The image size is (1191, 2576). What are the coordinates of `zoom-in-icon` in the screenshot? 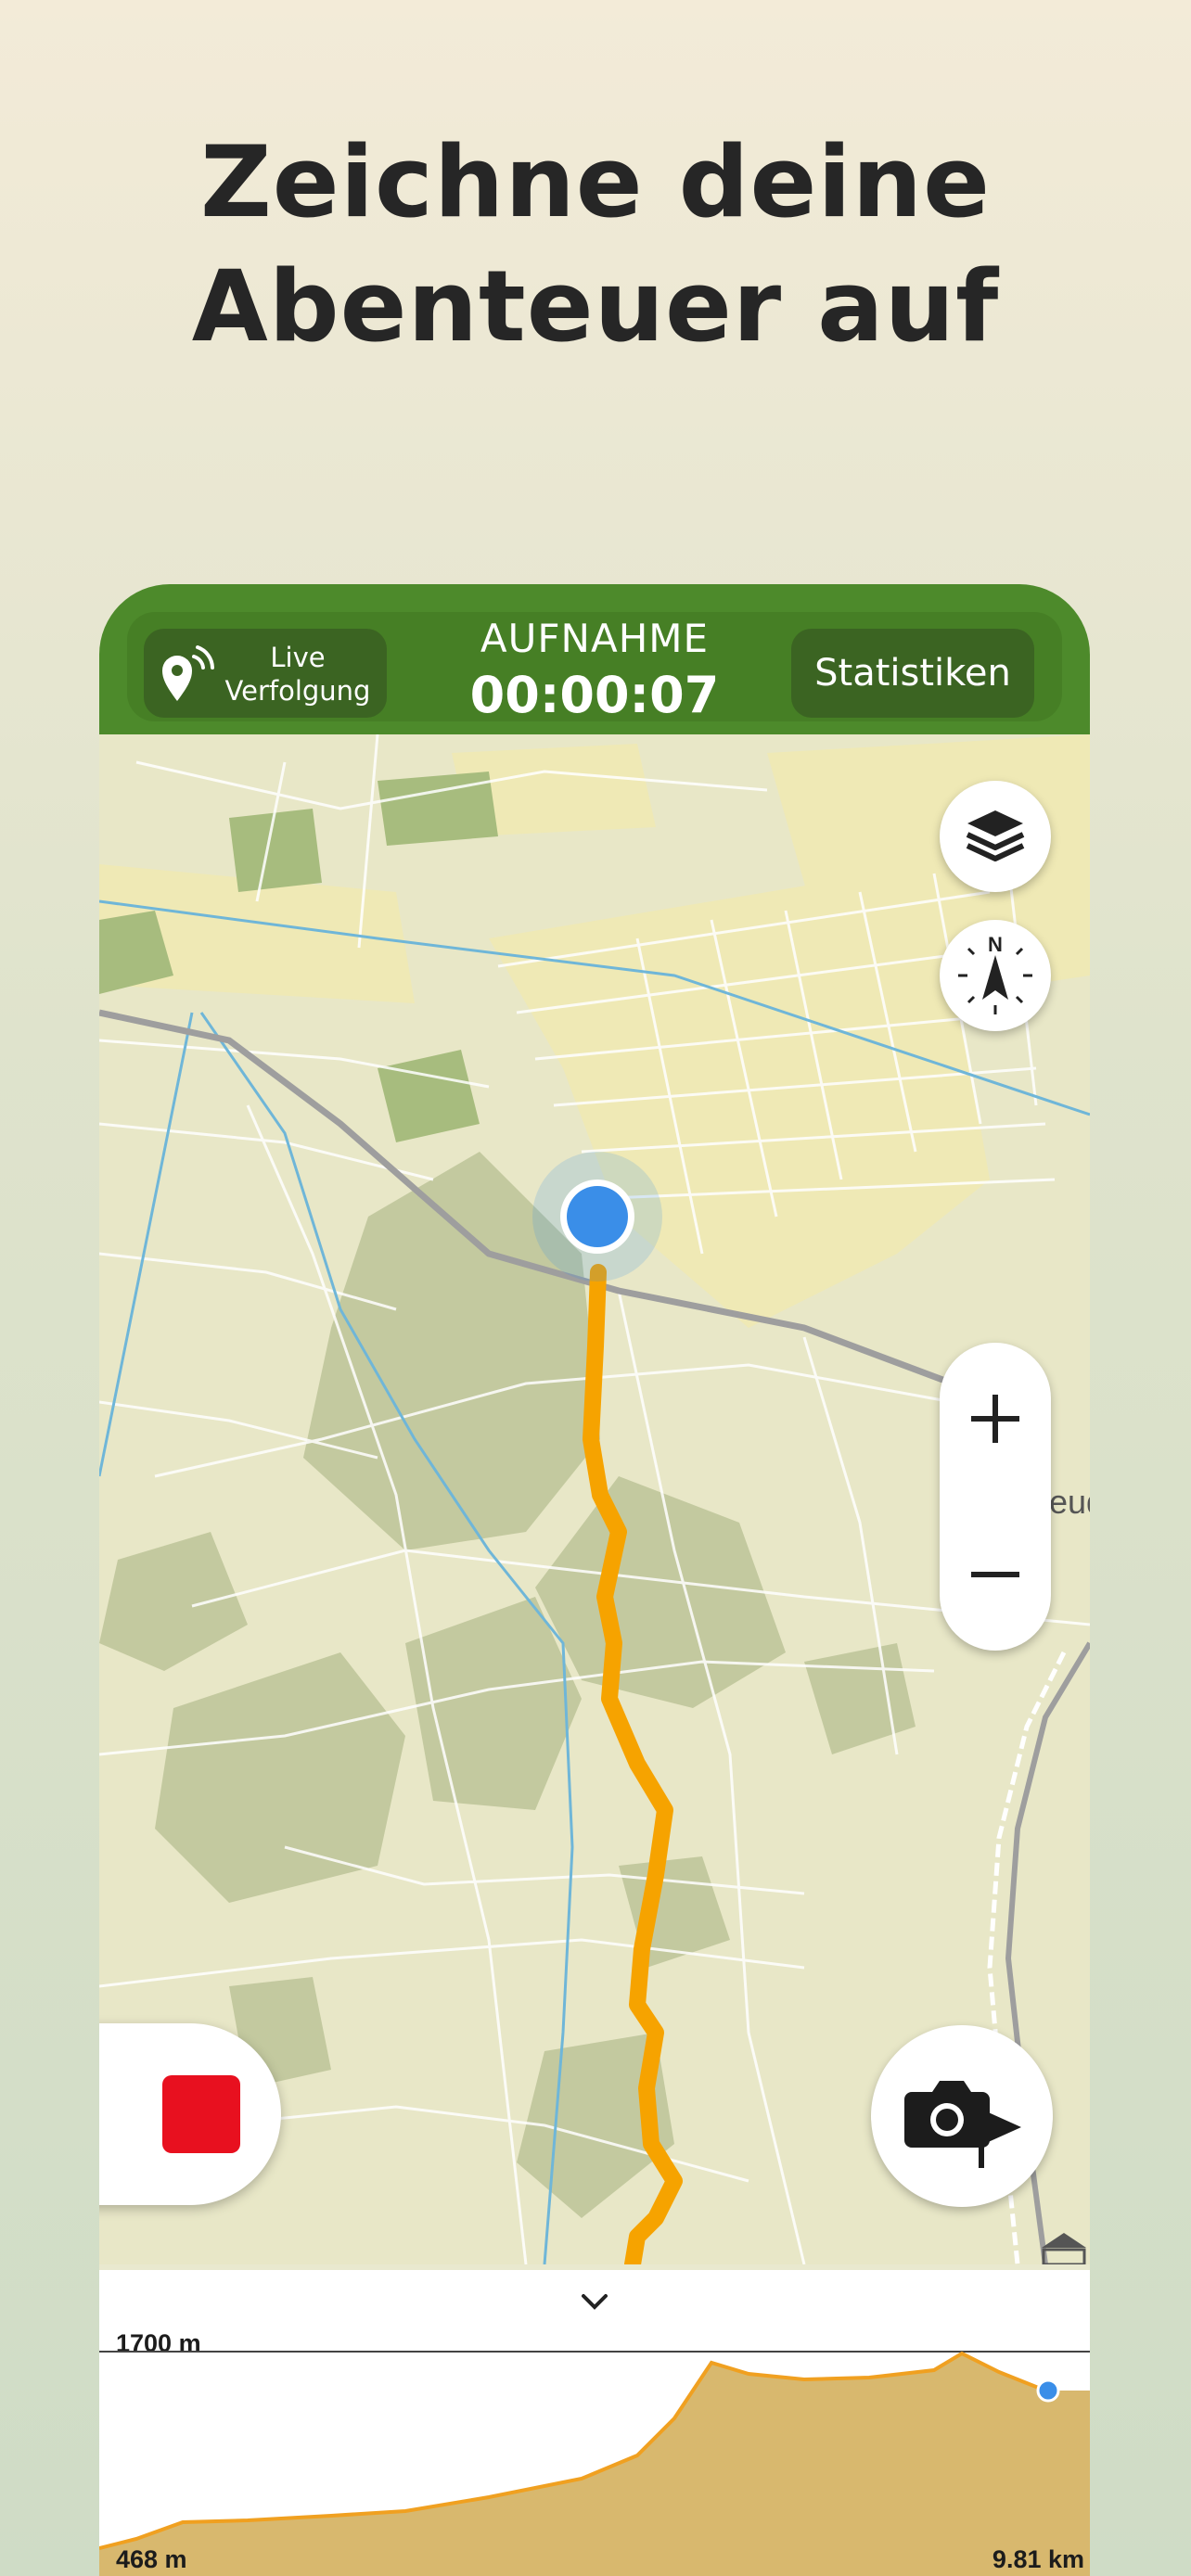 It's located at (995, 1419).